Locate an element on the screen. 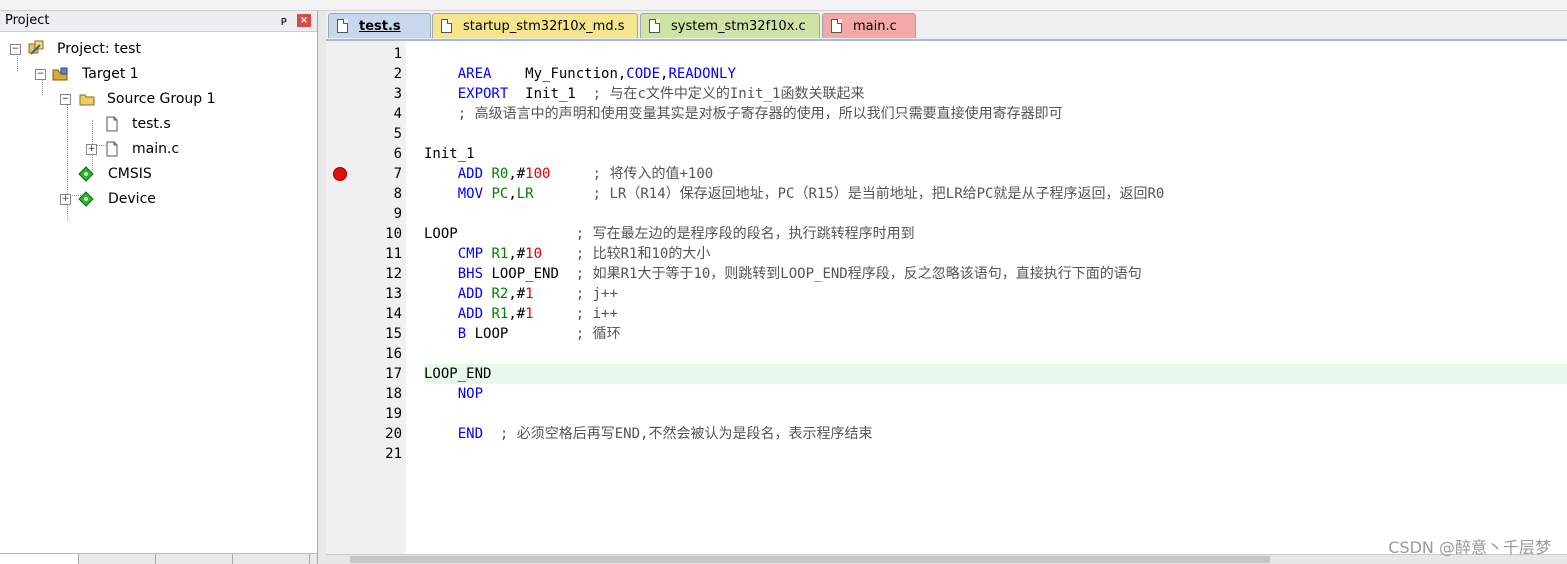  project-icon is located at coordinates (36, 47).